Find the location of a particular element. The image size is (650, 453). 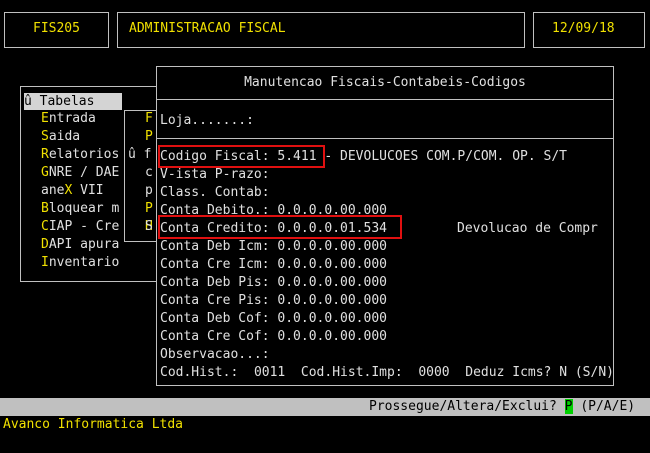

field-label: Conta Cre Pis: is located at coordinates (215, 300).